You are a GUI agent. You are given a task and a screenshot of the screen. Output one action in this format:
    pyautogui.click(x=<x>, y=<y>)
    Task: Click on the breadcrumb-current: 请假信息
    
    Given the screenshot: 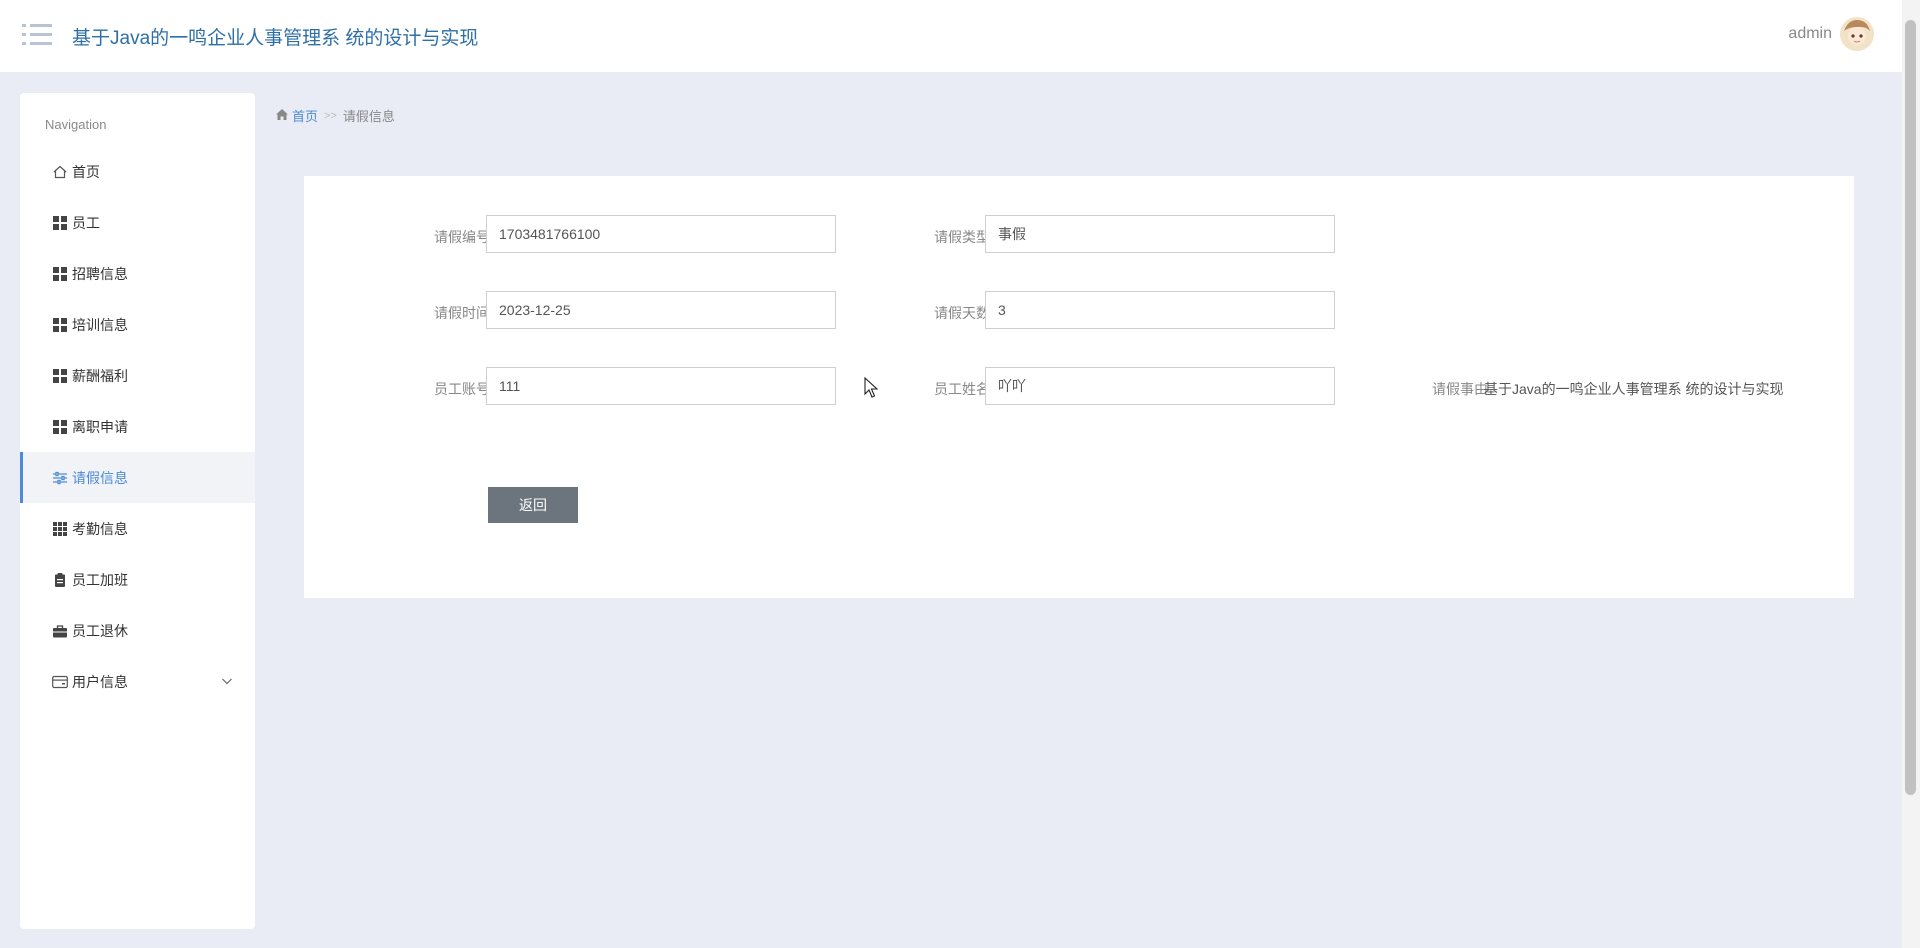 What is the action you would take?
    pyautogui.click(x=368, y=116)
    